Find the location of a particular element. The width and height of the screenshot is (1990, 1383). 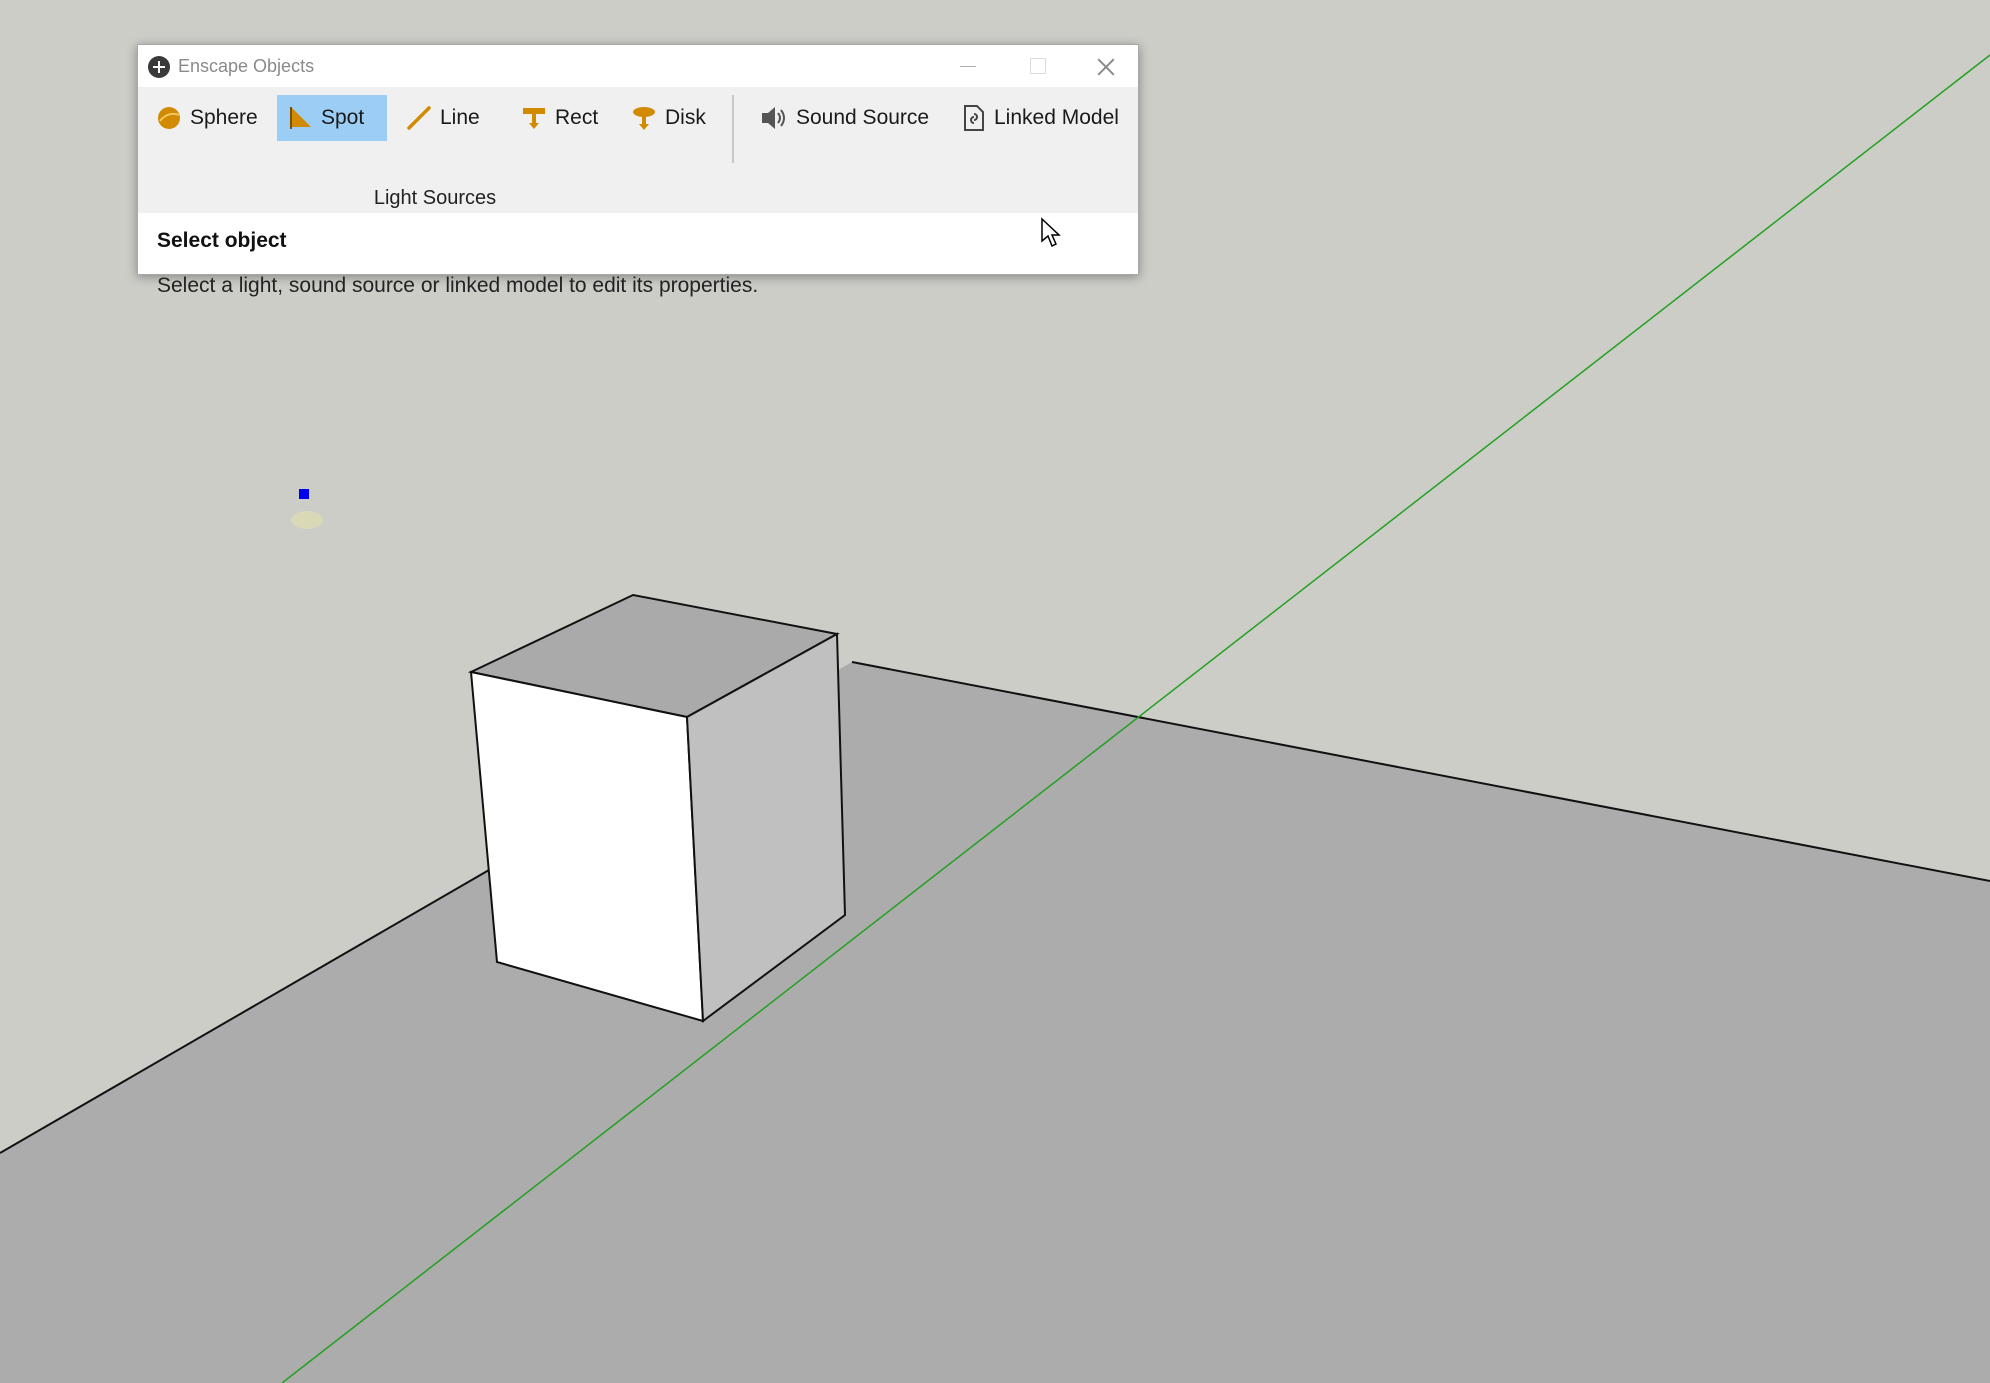

window-title: Enscape Objects is located at coordinates (246, 66).